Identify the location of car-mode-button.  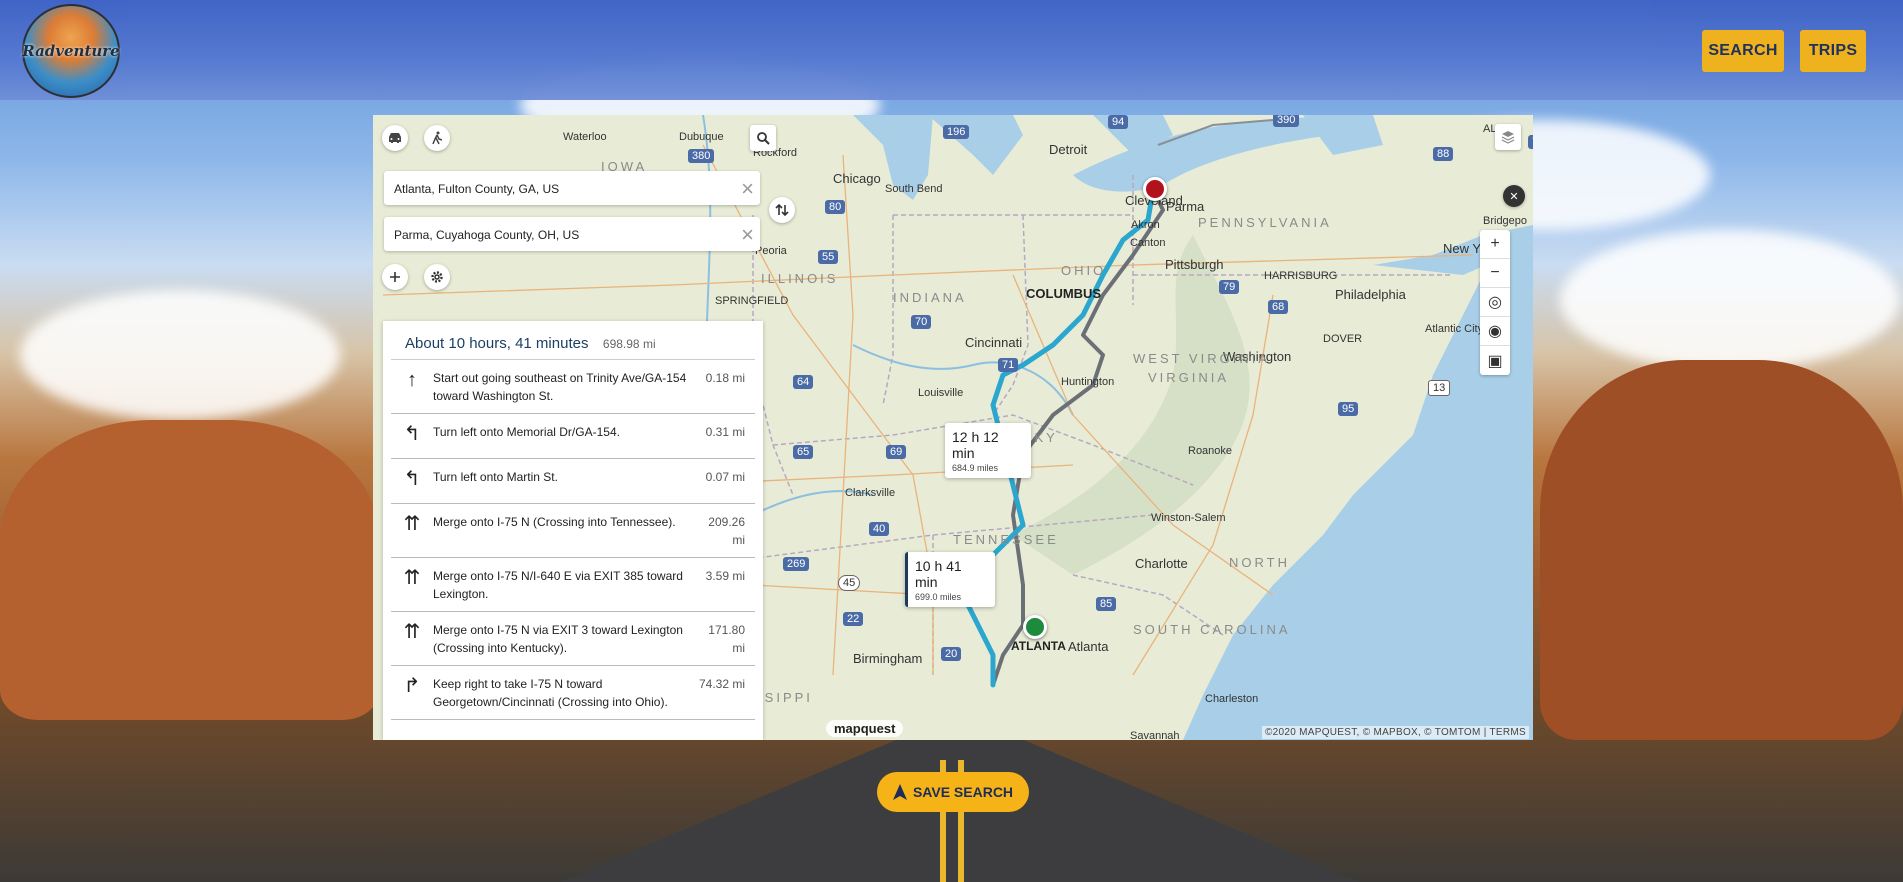
(395, 138).